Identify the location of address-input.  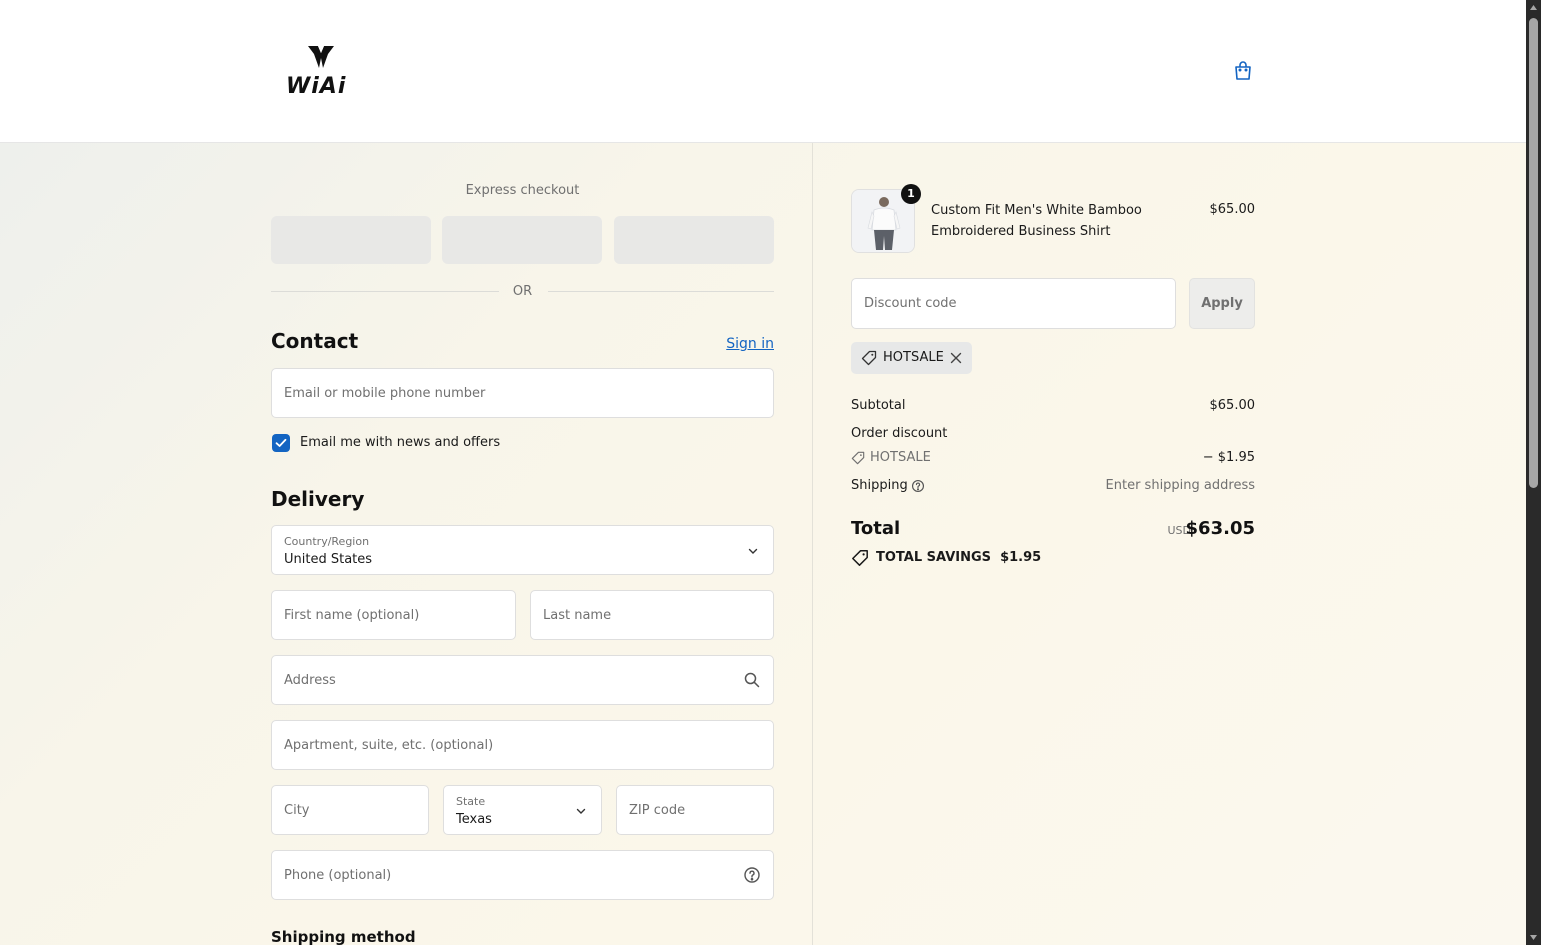
(522, 680).